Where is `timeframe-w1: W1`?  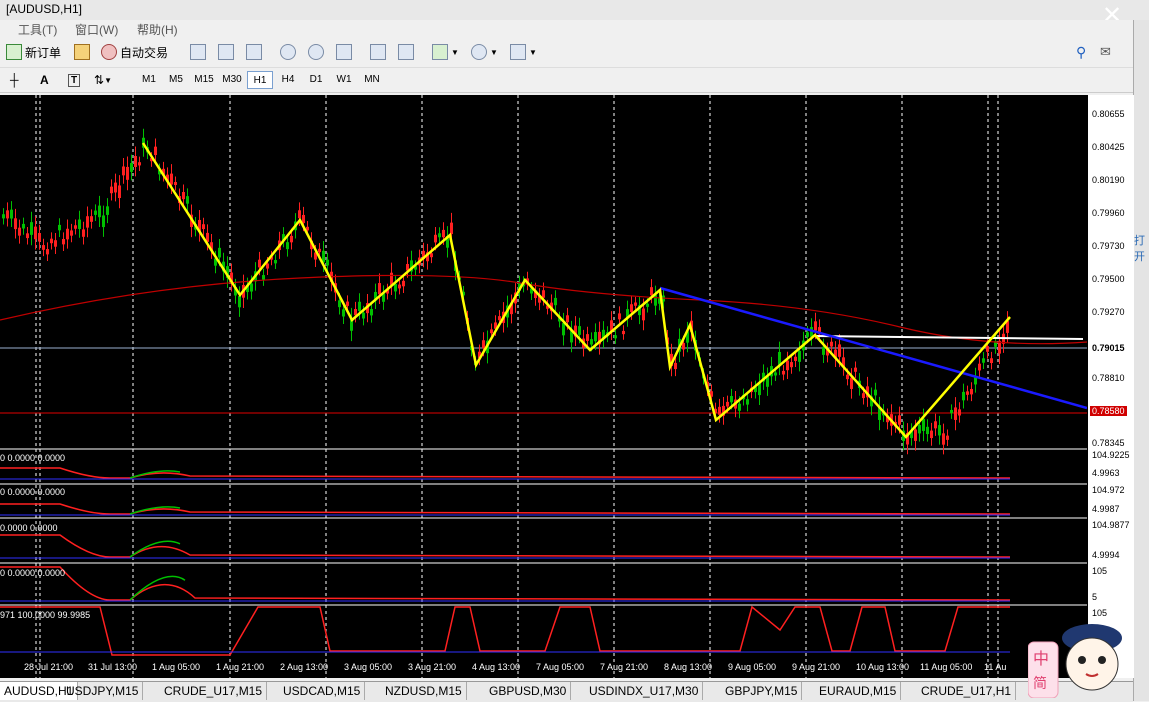 timeframe-w1: W1 is located at coordinates (344, 80).